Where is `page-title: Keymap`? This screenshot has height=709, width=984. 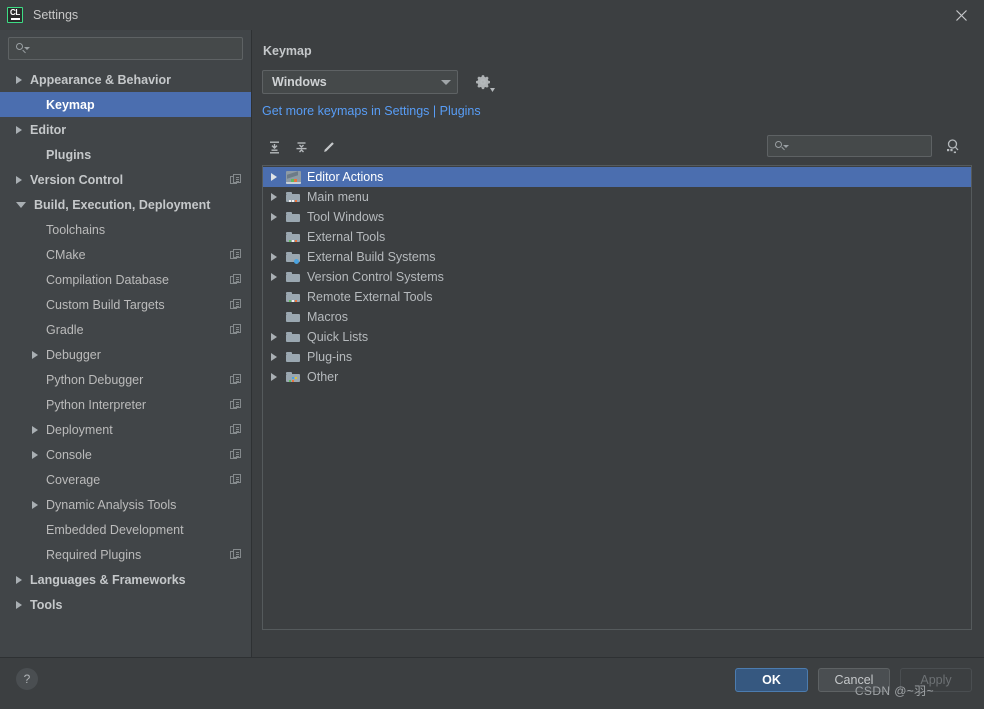
page-title: Keymap is located at coordinates (287, 51).